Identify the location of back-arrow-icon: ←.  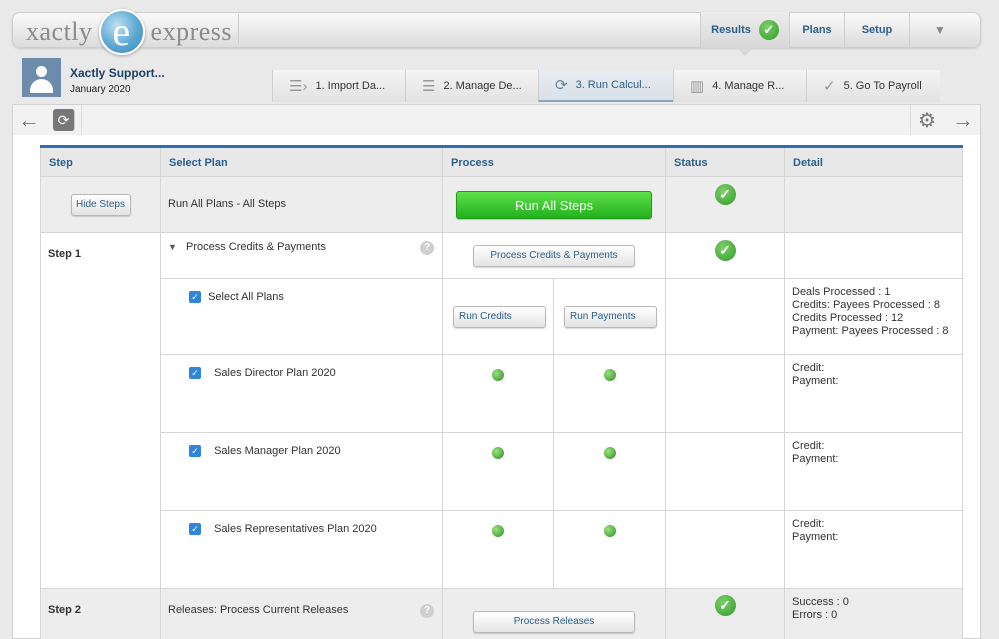
(29, 120).